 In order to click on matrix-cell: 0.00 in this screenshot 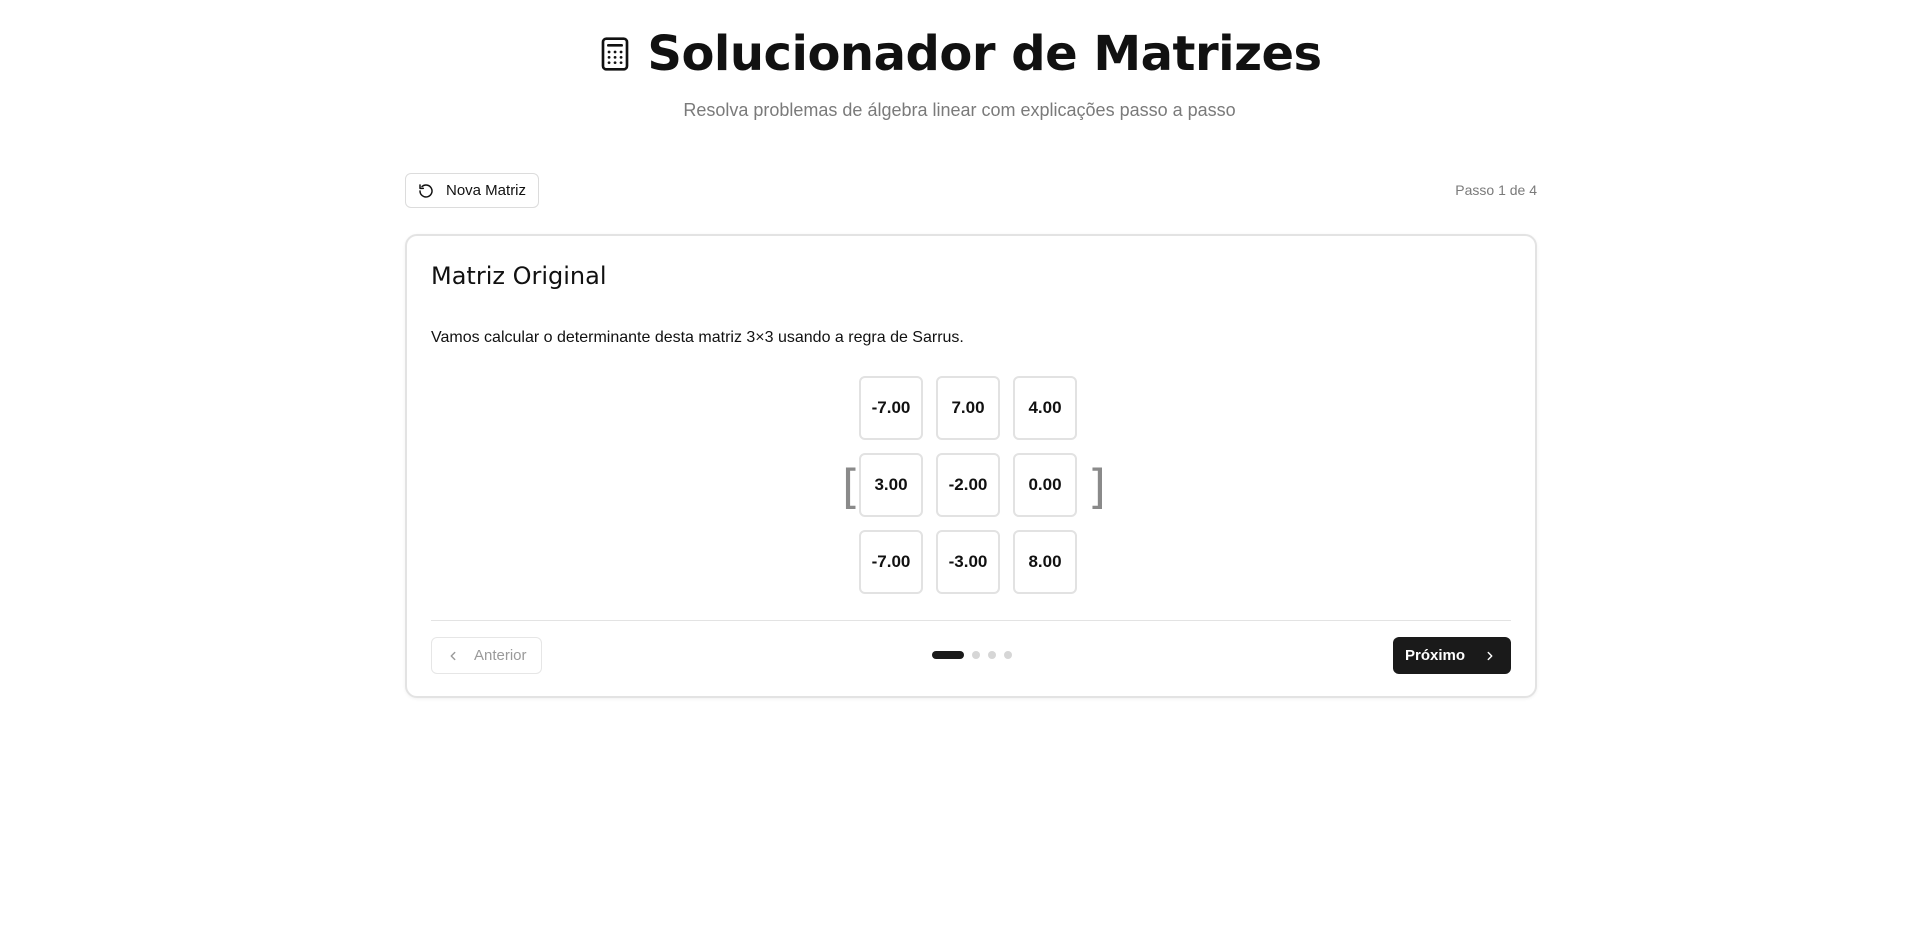, I will do `click(1045, 485)`.